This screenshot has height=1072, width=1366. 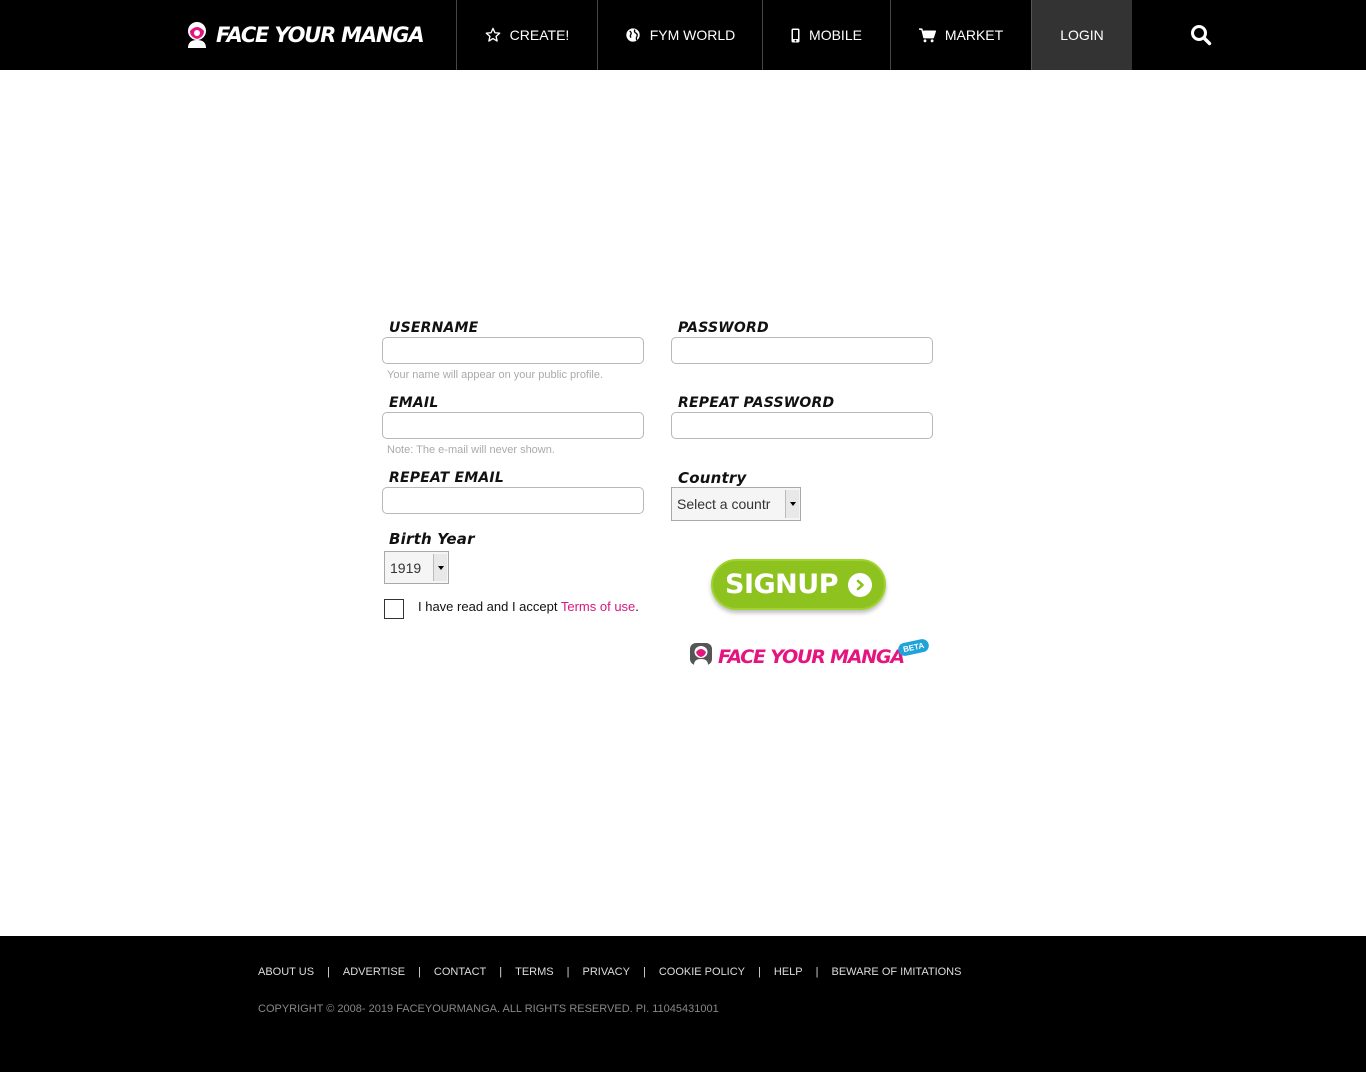 What do you see at coordinates (513, 500) in the screenshot?
I see `repeat-email-input` at bounding box center [513, 500].